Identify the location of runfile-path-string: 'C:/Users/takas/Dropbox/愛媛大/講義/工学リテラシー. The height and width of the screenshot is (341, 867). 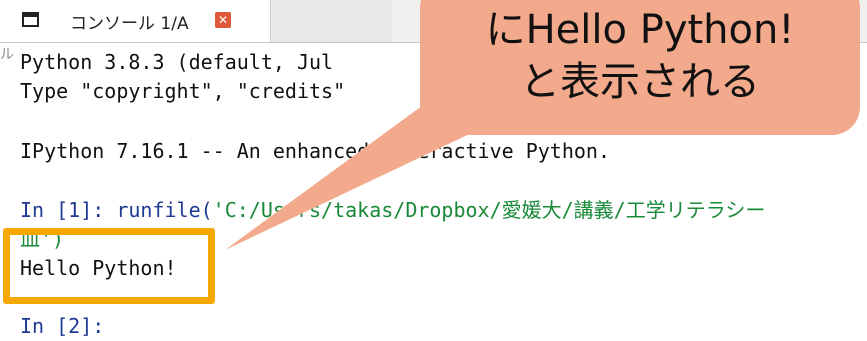
(489, 210).